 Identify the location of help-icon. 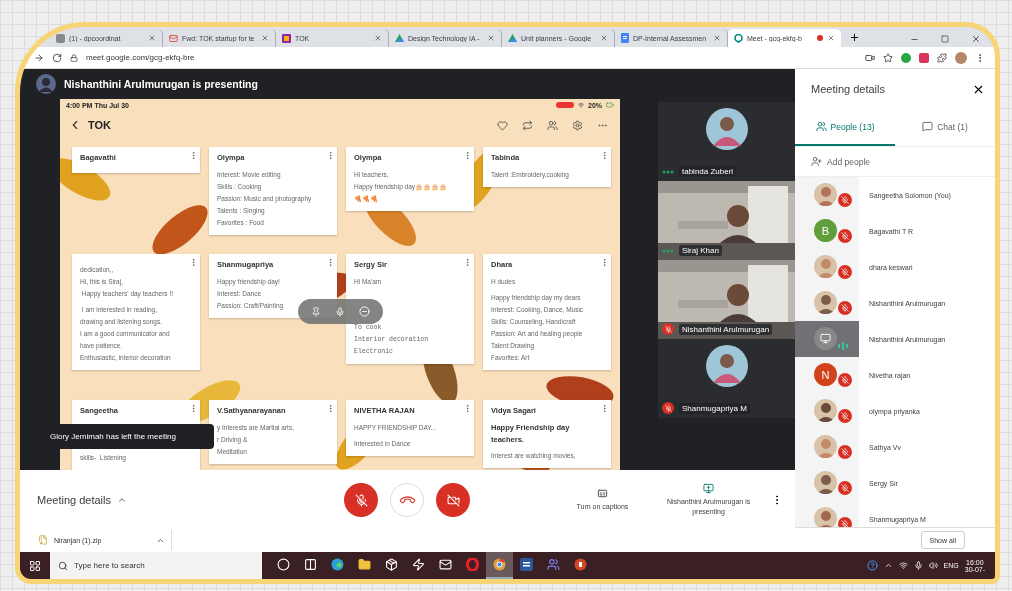
(872, 565).